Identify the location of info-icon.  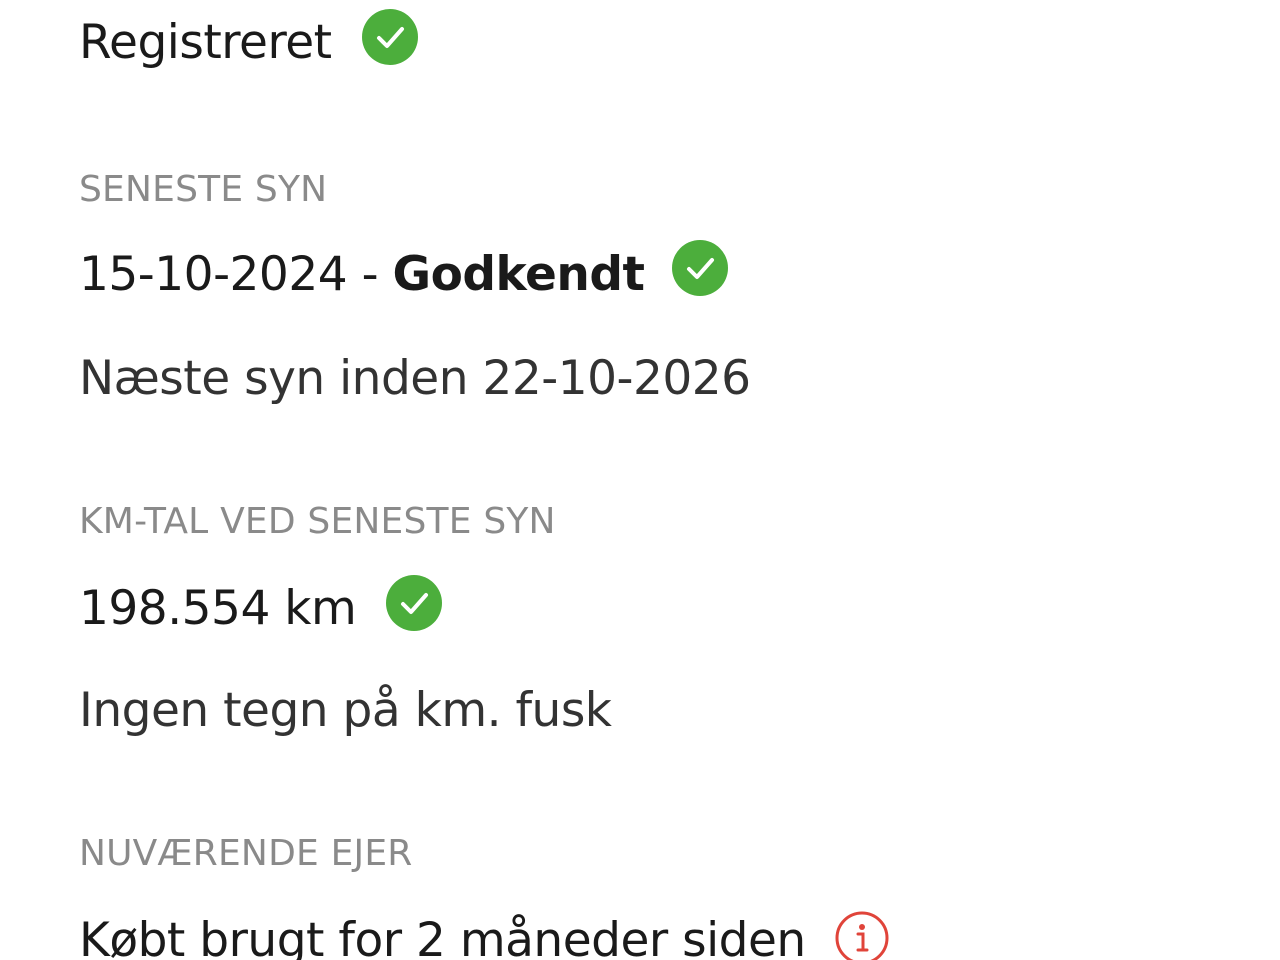
(862, 935).